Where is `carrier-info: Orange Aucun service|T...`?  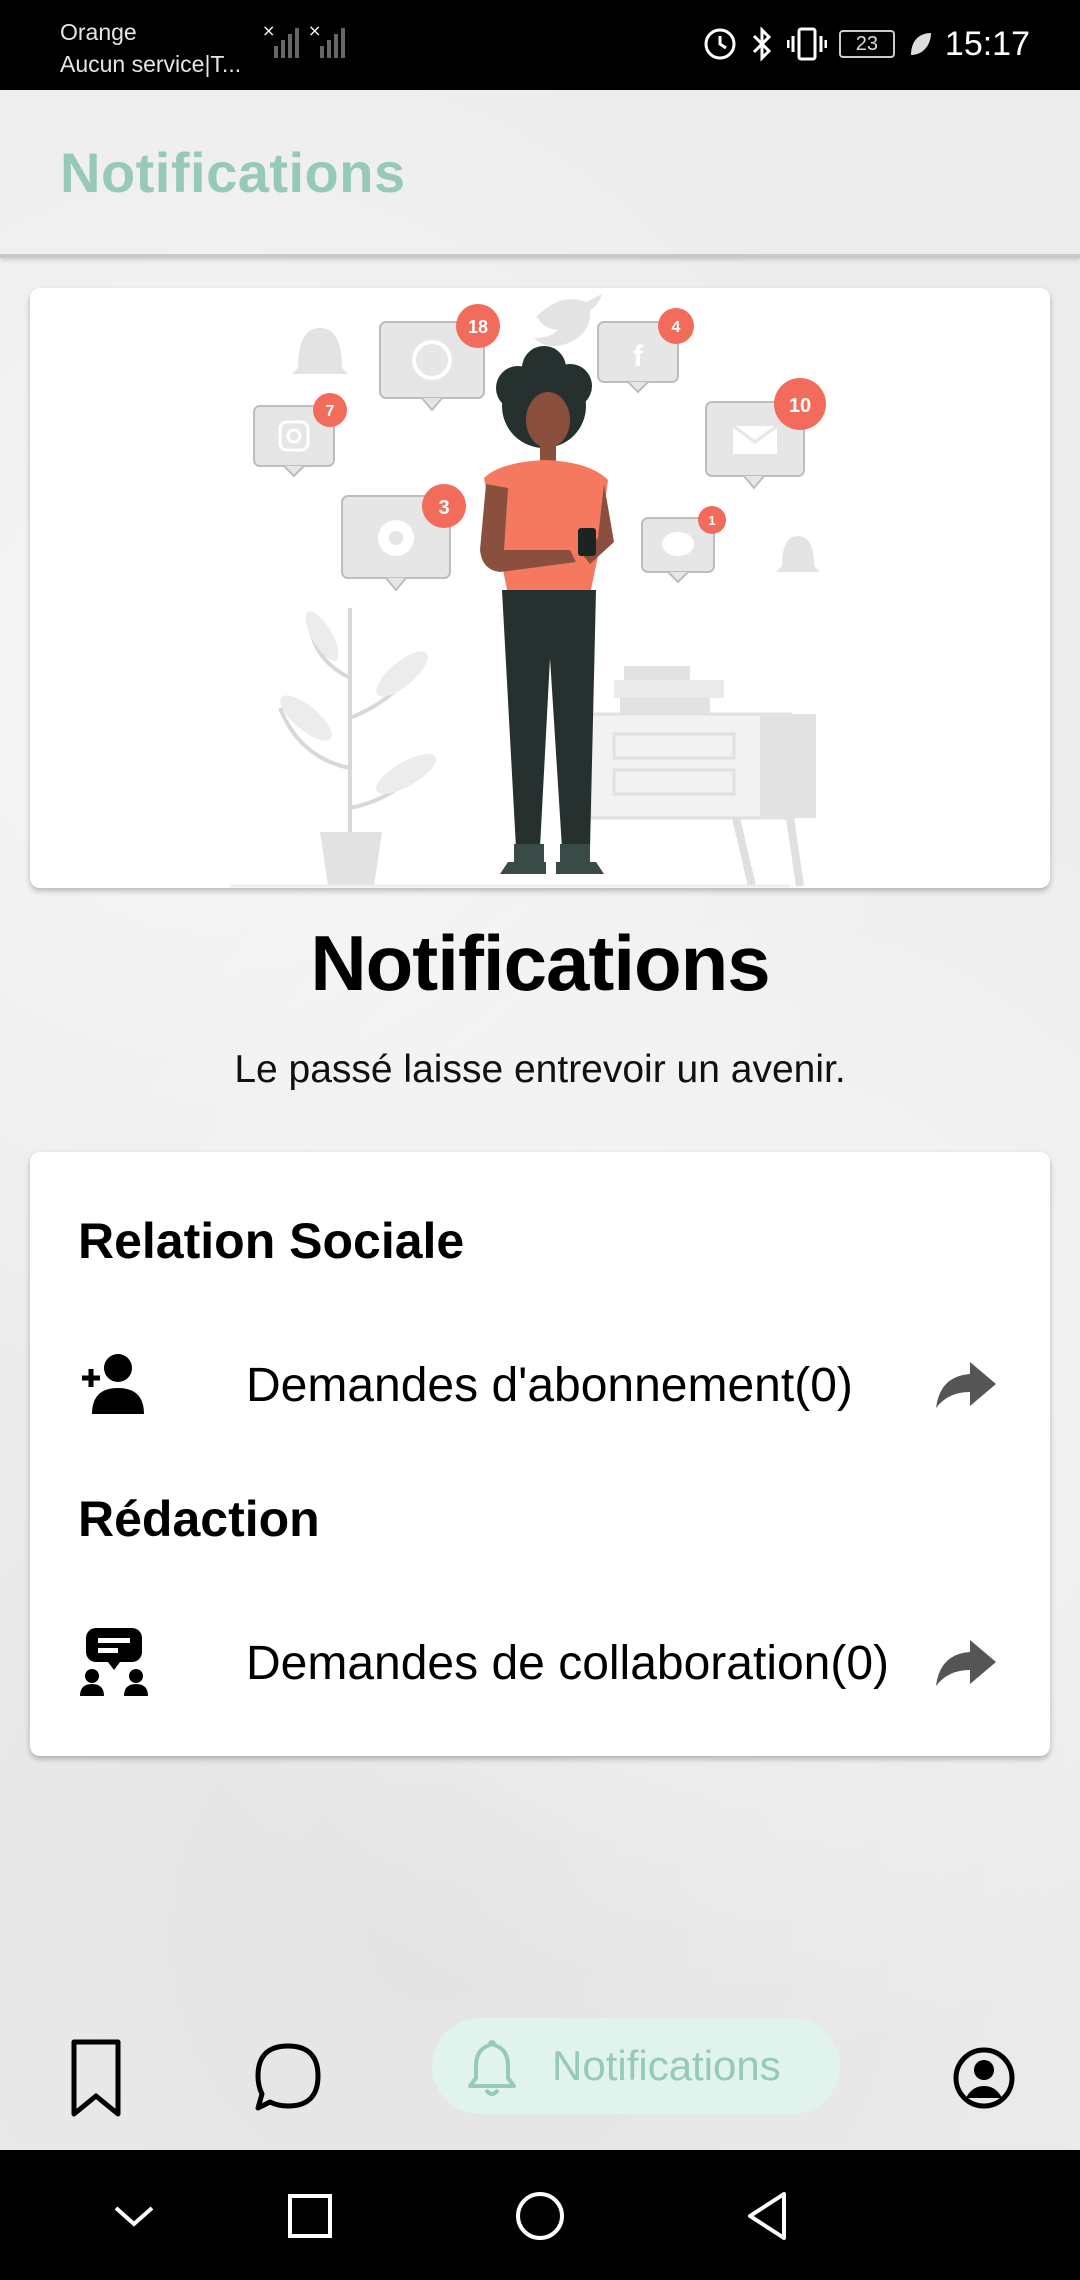 carrier-info: Orange Aucun service|T... is located at coordinates (150, 48).